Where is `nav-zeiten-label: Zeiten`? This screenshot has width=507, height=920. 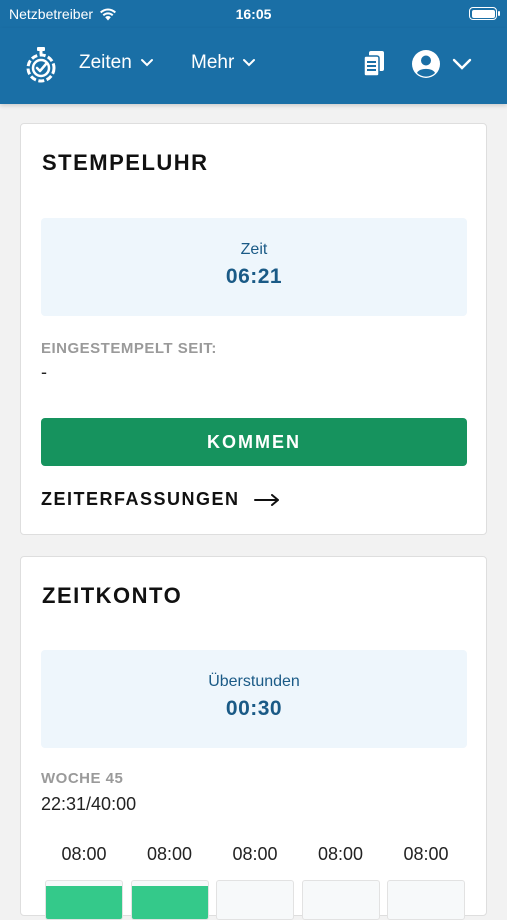 nav-zeiten-label: Zeiten is located at coordinates (105, 62).